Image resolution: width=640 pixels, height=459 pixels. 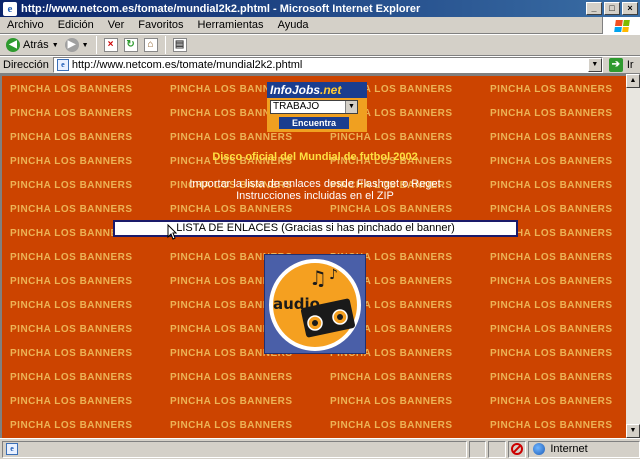 I want to click on scroll-down-icon: ▼, so click(x=633, y=431).